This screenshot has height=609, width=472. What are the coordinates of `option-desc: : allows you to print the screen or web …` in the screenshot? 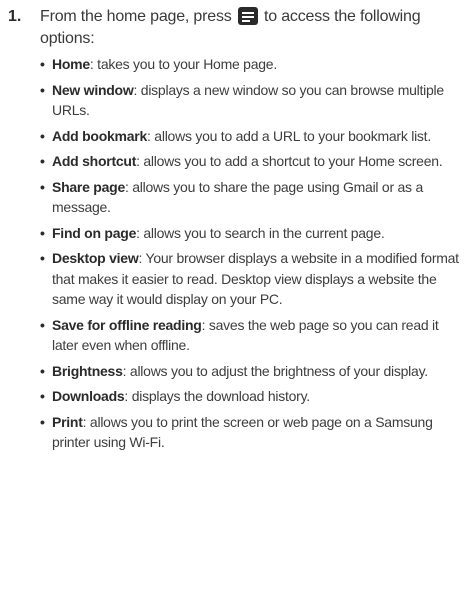 It's located at (242, 432).